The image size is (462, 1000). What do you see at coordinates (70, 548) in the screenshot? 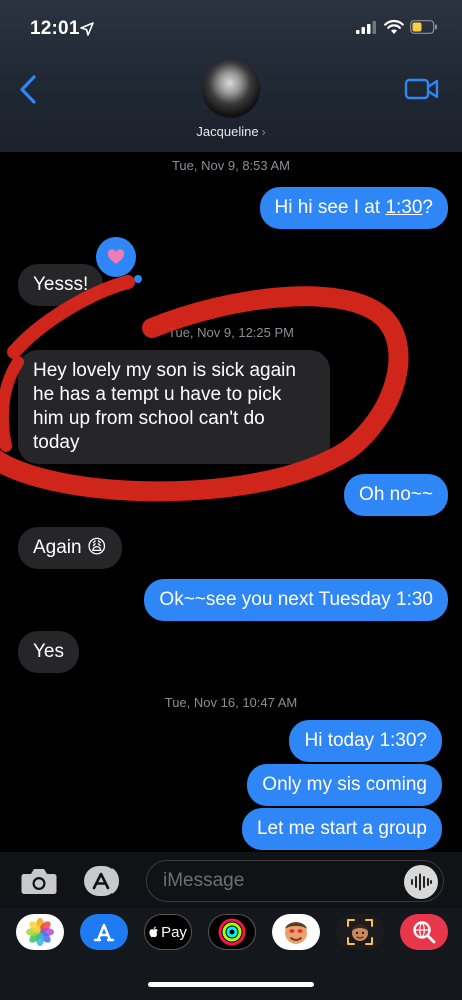
I see `message-bubble-received: Again 😩` at bounding box center [70, 548].